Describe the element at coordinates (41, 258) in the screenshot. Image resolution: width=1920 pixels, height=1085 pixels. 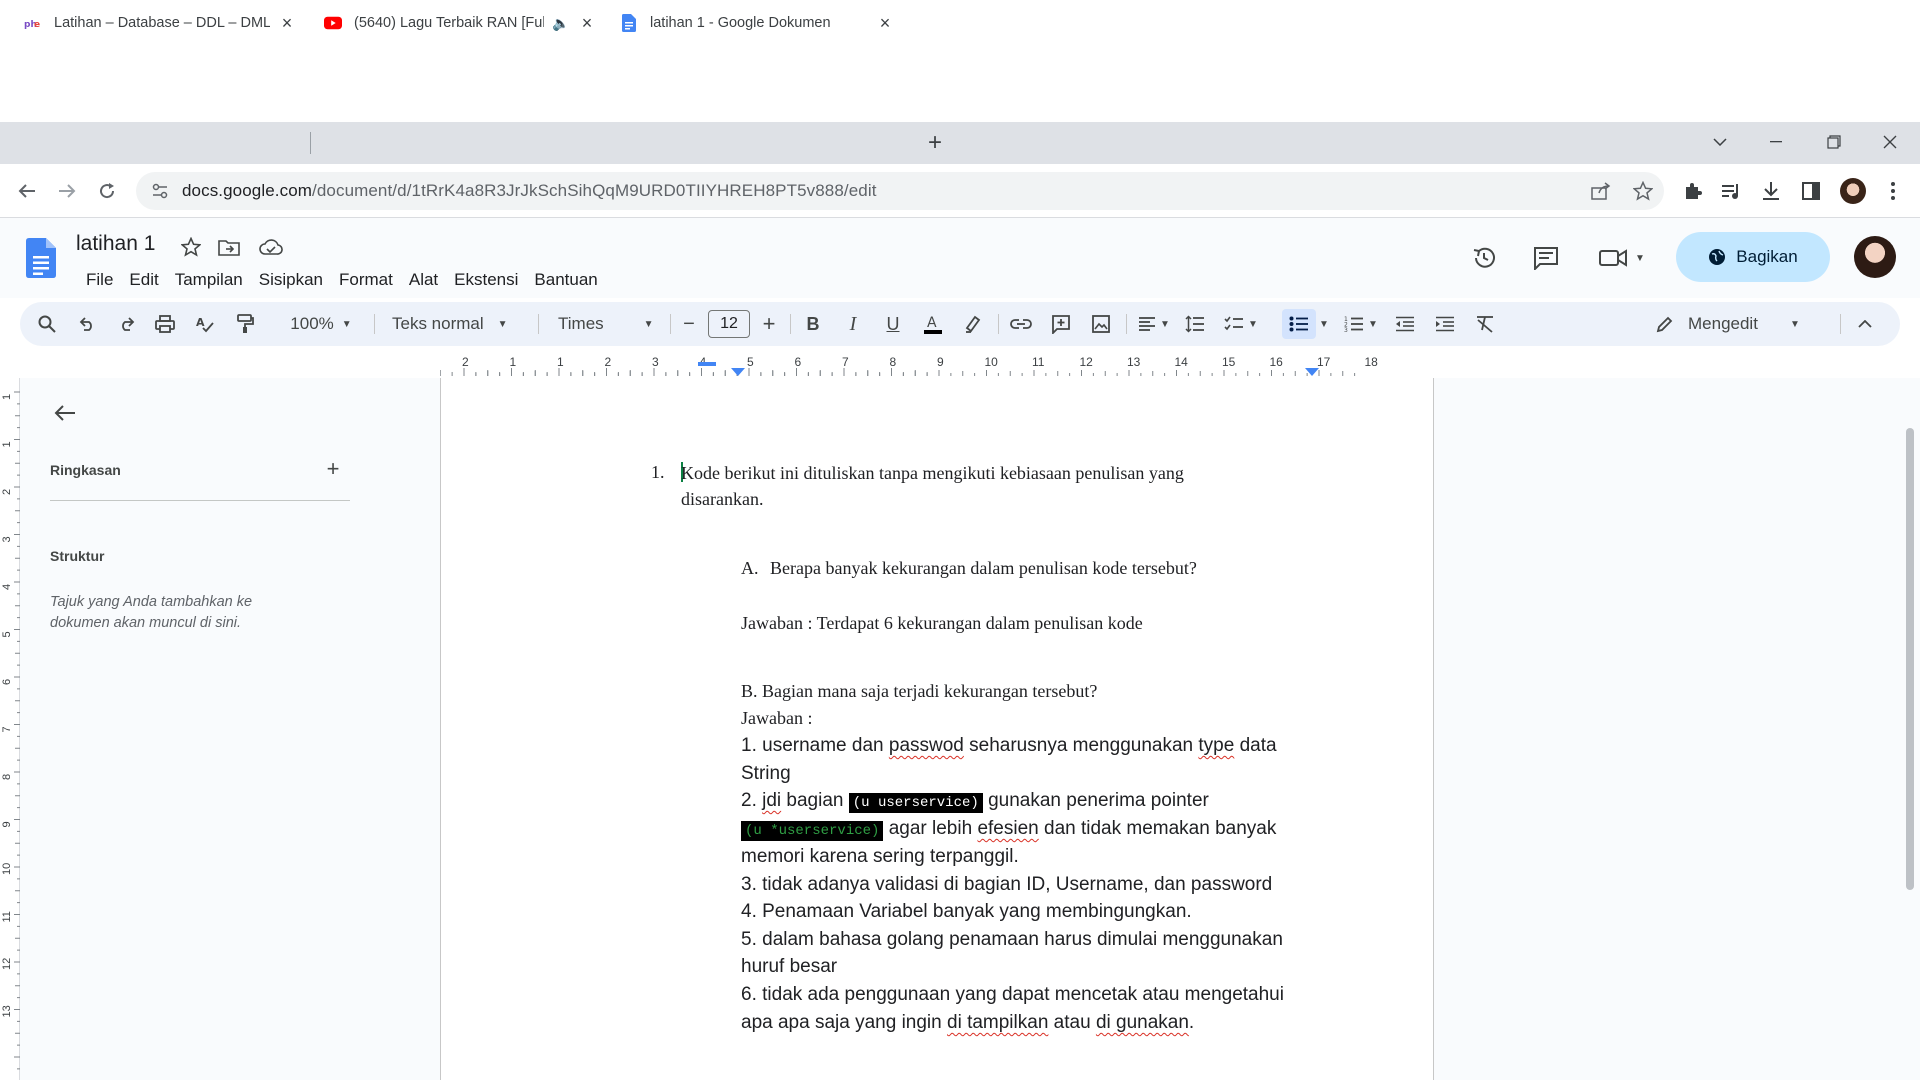
I see `docs-logo-icon` at that location.